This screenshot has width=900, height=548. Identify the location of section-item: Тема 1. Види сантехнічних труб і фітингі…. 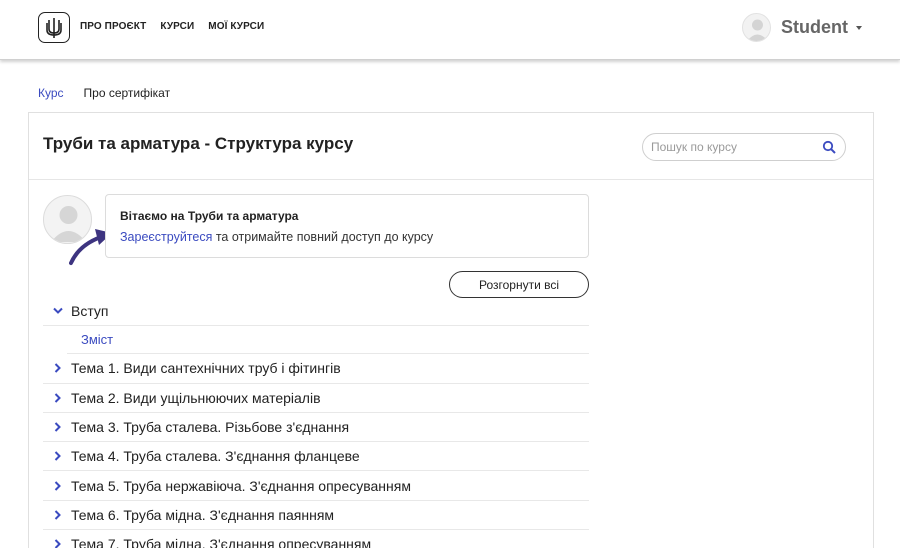
(316, 369).